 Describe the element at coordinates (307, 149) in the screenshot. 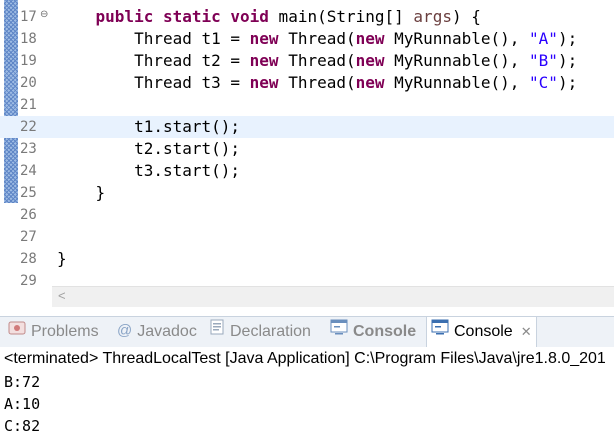

I see `code-line: 23 t2.start();` at that location.